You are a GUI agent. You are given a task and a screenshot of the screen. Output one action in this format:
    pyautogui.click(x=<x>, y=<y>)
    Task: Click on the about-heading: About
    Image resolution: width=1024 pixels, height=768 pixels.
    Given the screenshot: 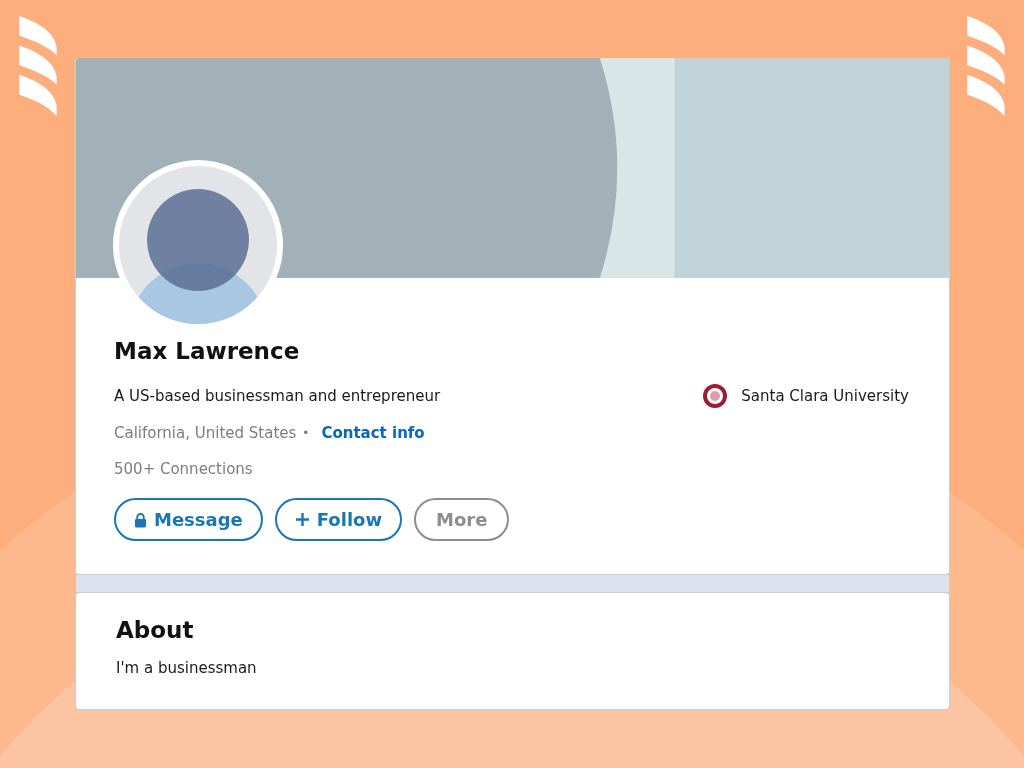 What is the action you would take?
    pyautogui.click(x=155, y=630)
    